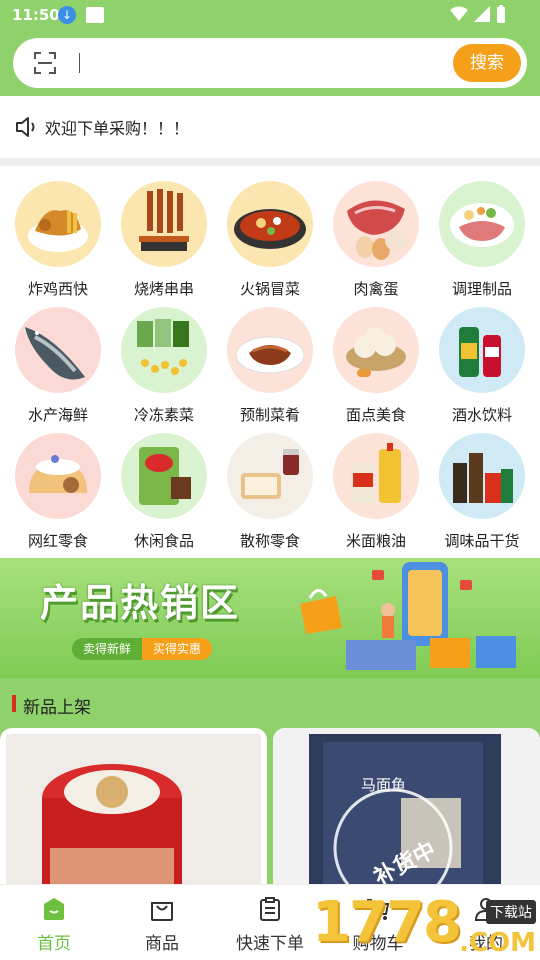 The width and height of the screenshot is (540, 960). I want to click on product-card-jar, so click(133, 806).